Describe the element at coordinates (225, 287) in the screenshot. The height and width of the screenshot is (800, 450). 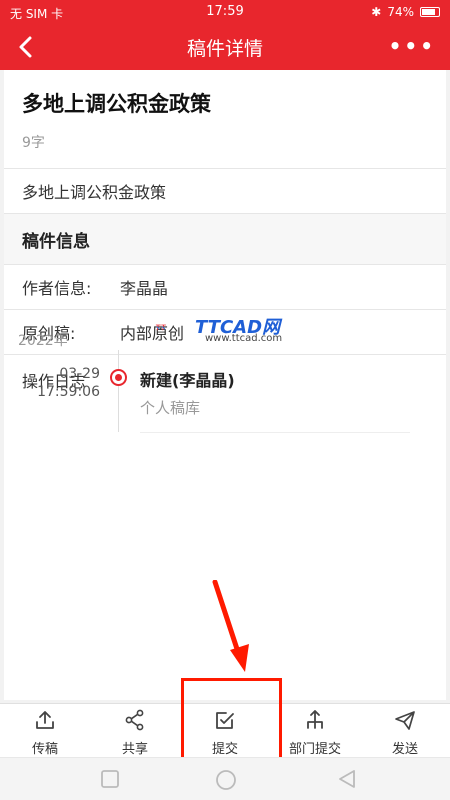
I see `author-row: 作者信息: 李晶晶` at that location.